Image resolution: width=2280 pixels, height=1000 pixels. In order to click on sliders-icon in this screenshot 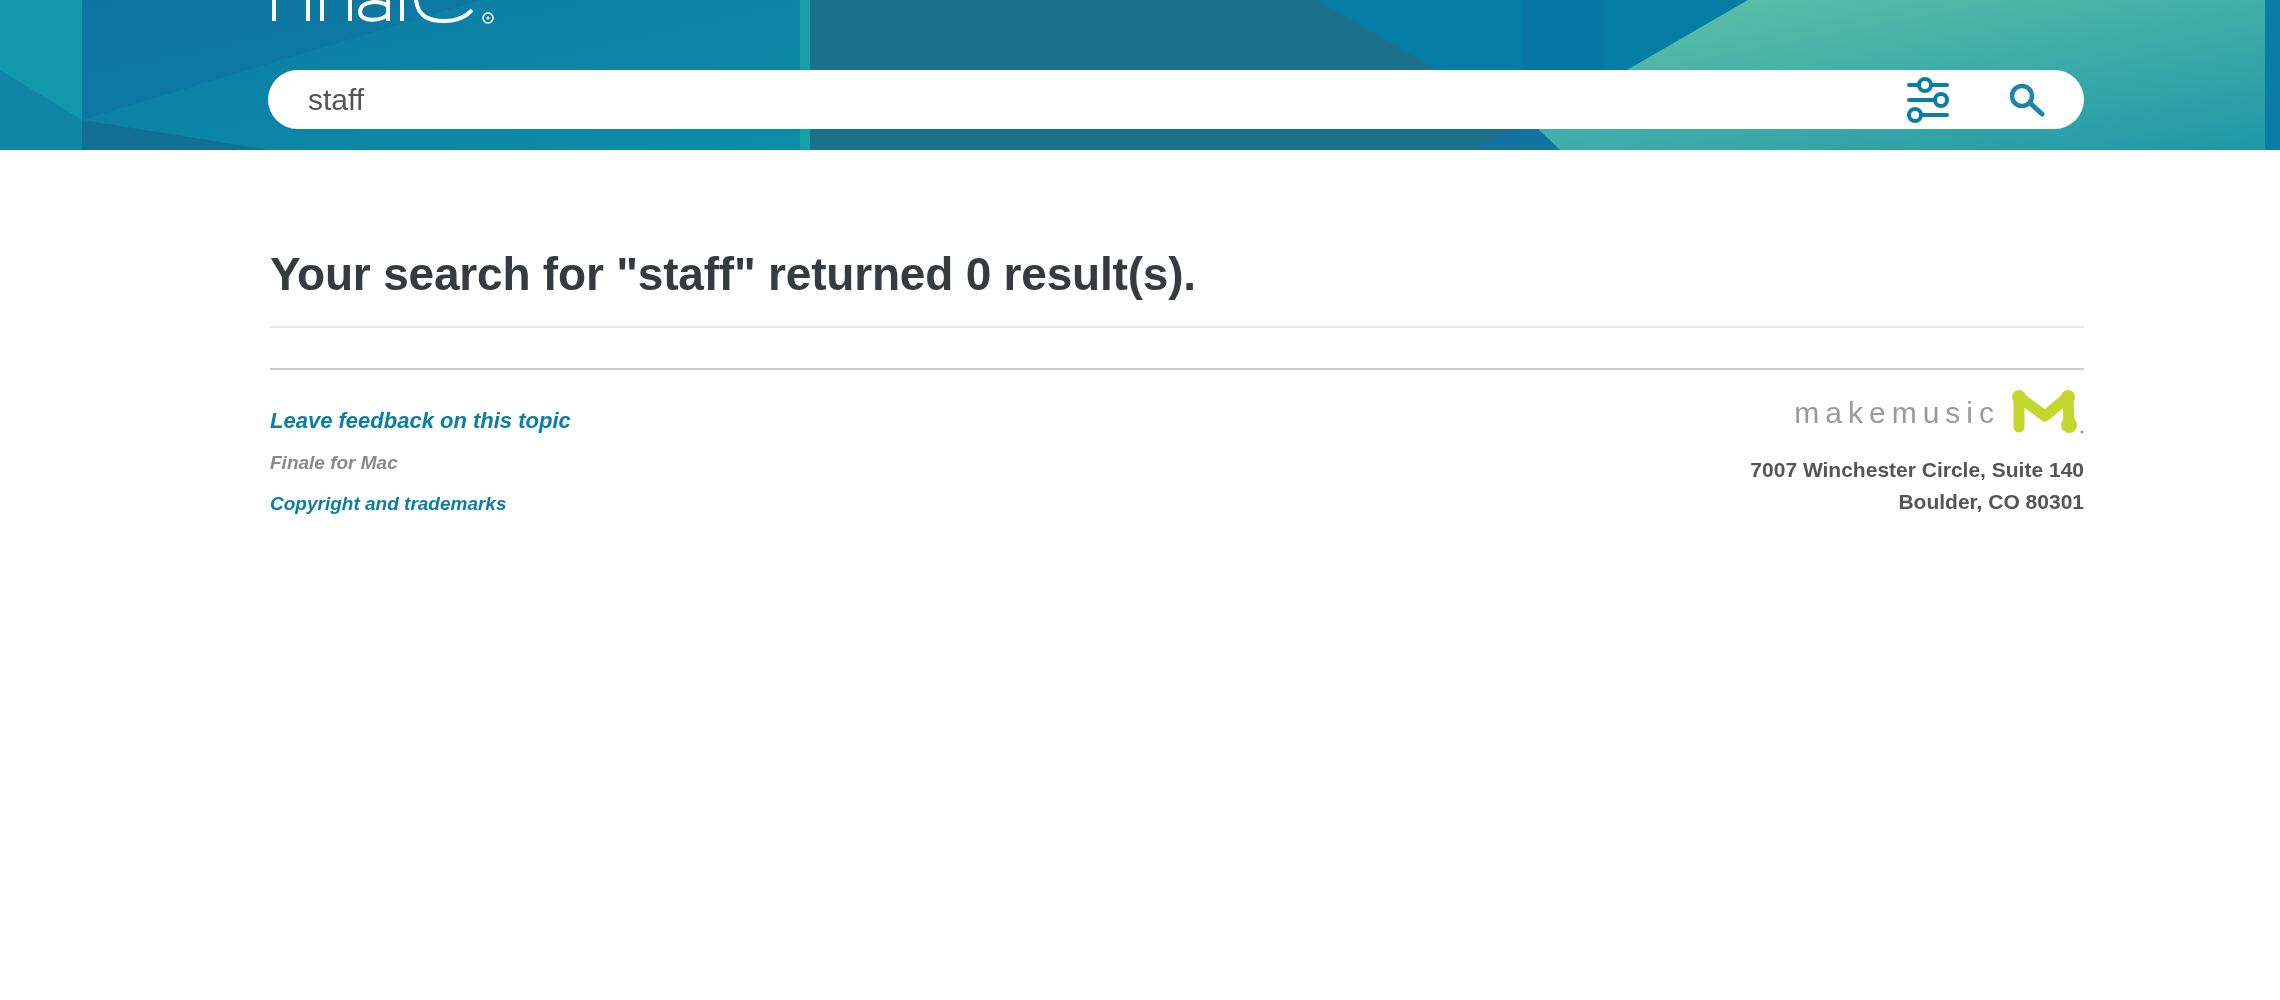, I will do `click(1928, 99)`.